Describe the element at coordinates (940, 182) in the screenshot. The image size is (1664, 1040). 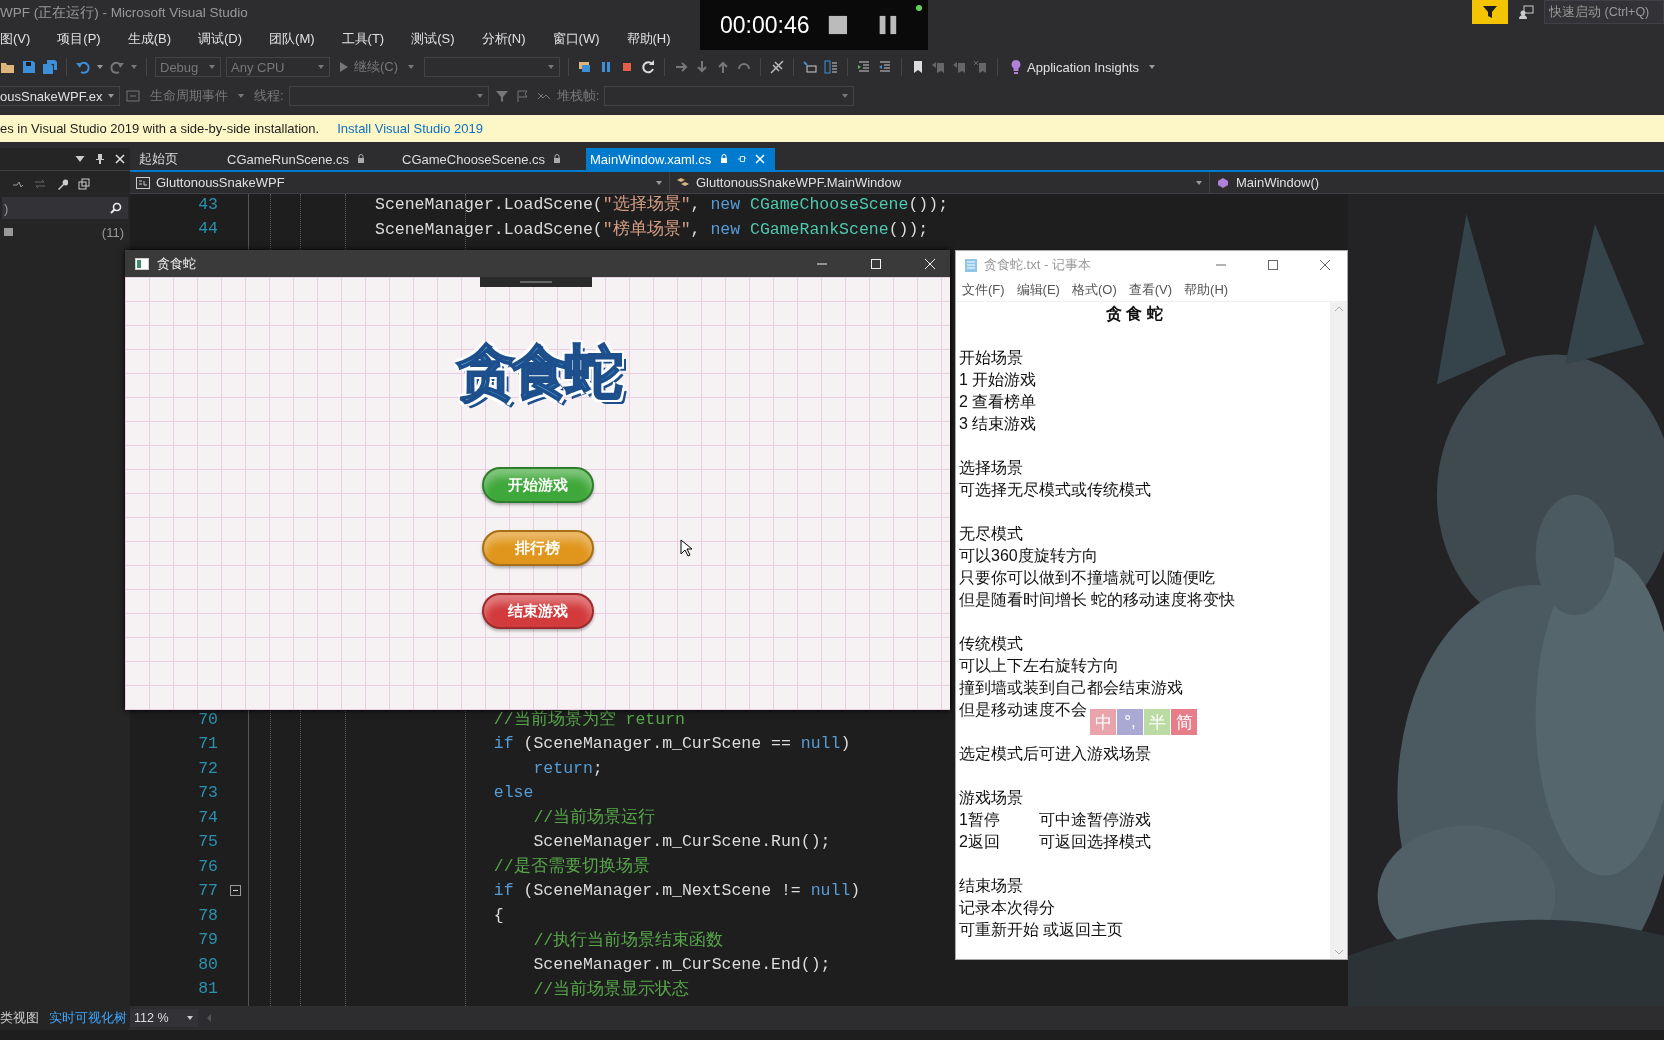
I see `type-dropdown: GluttonousSnakeWPF.MainWindow` at that location.